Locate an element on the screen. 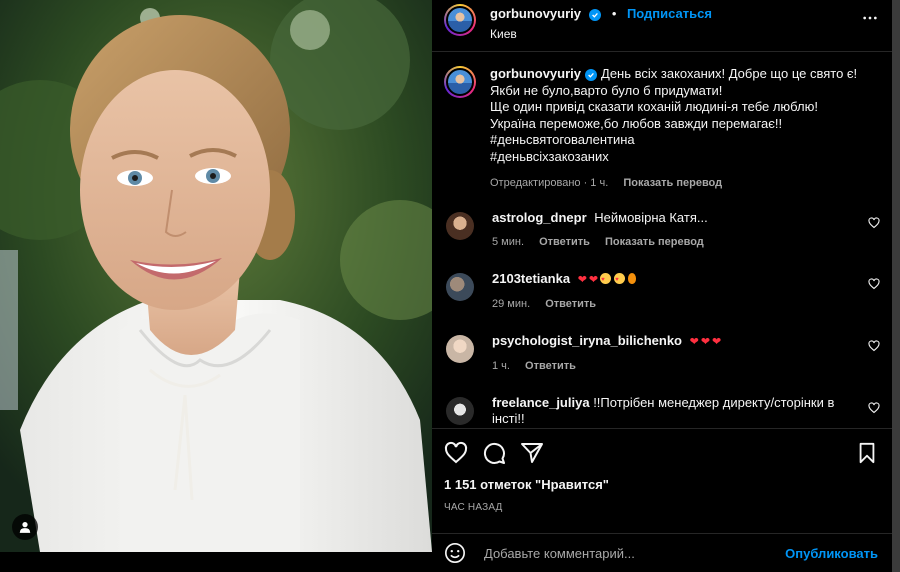 Image resolution: width=900 pixels, height=572 pixels. author-username: gorbunovyuriy is located at coordinates (535, 13).